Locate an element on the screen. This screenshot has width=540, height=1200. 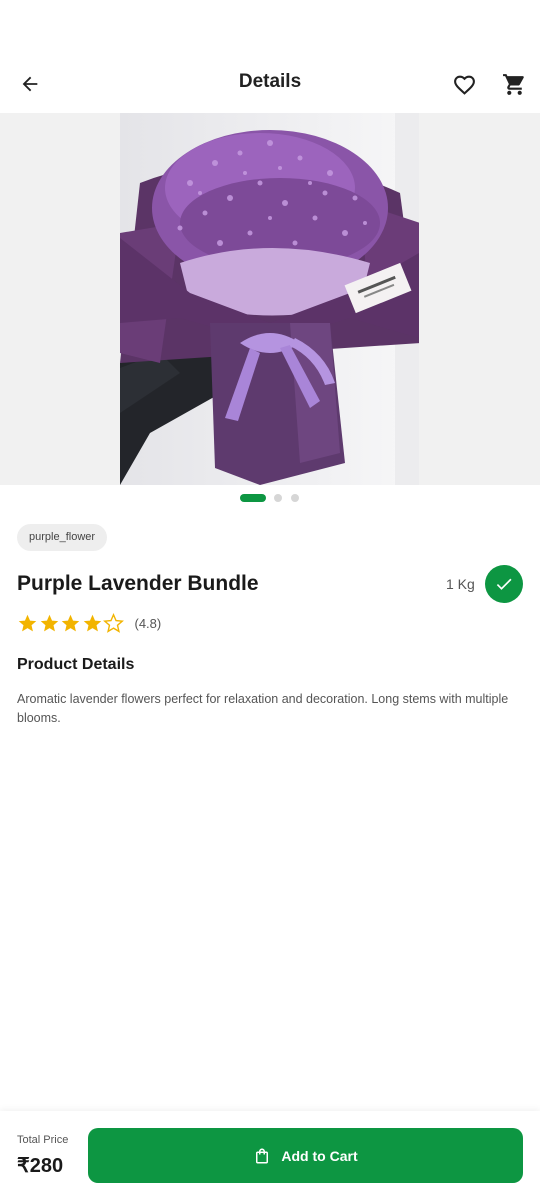
product-name: Purple Lavender Bundle is located at coordinates (138, 583).